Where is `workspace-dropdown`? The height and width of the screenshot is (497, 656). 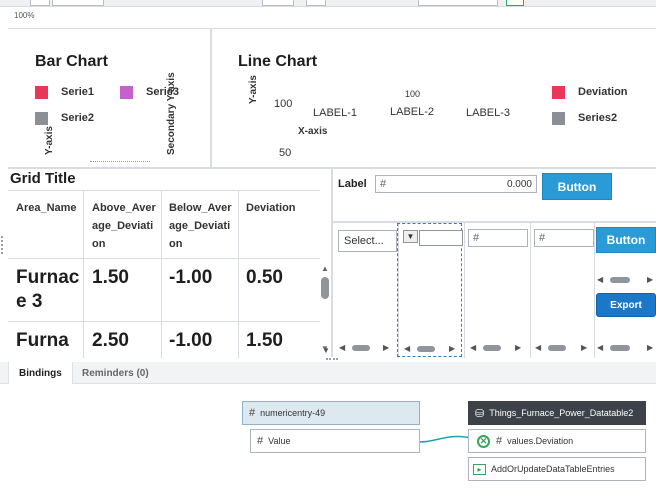
workspace-dropdown is located at coordinates (458, 3).